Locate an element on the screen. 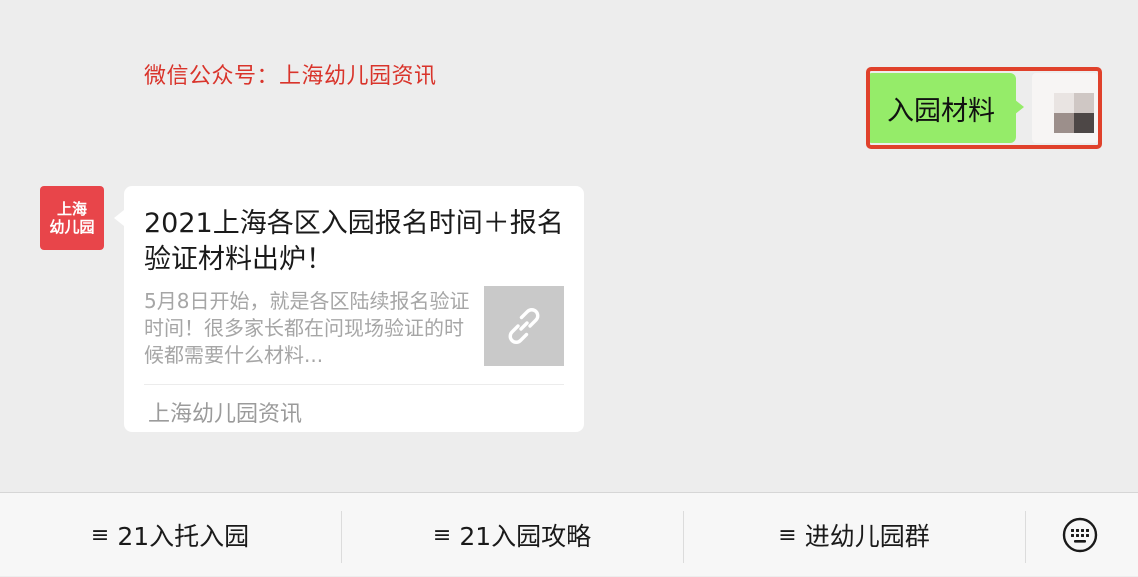  bottom-menu-bar: ≡ 21入托入园 ≡ 21入园攻略 ≡ 进幼儿园群 is located at coordinates (569, 534).